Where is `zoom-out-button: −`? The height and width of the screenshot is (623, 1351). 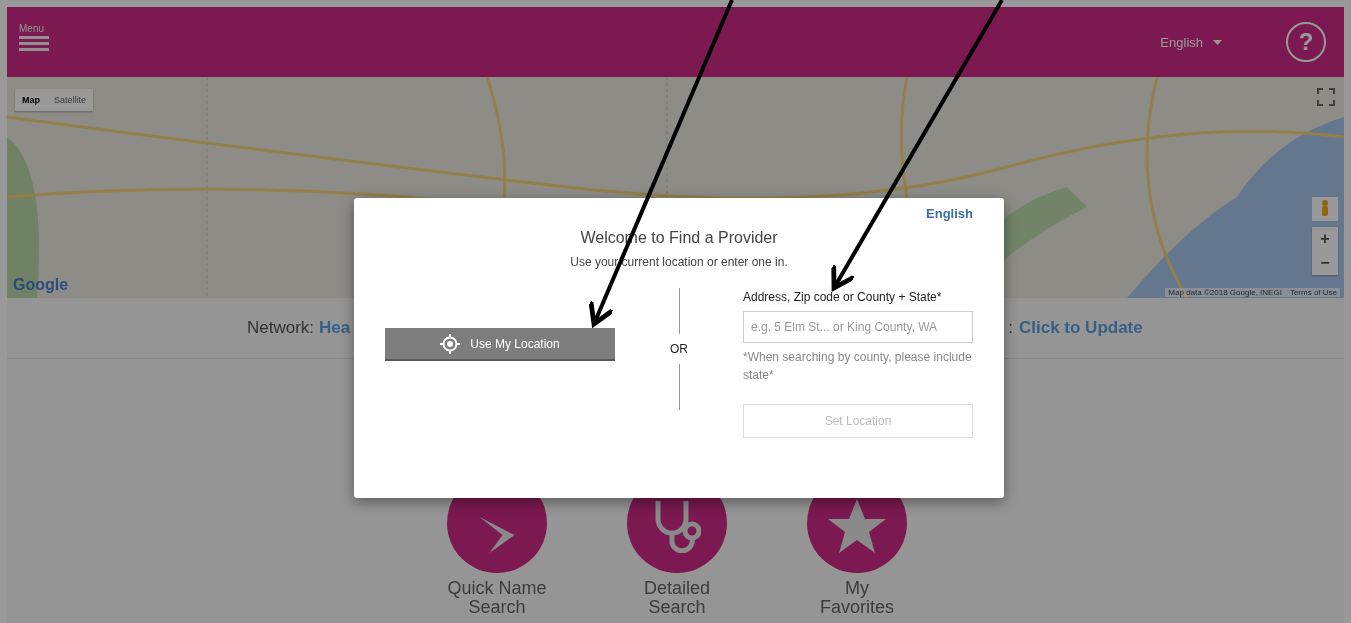 zoom-out-button: − is located at coordinates (1325, 263).